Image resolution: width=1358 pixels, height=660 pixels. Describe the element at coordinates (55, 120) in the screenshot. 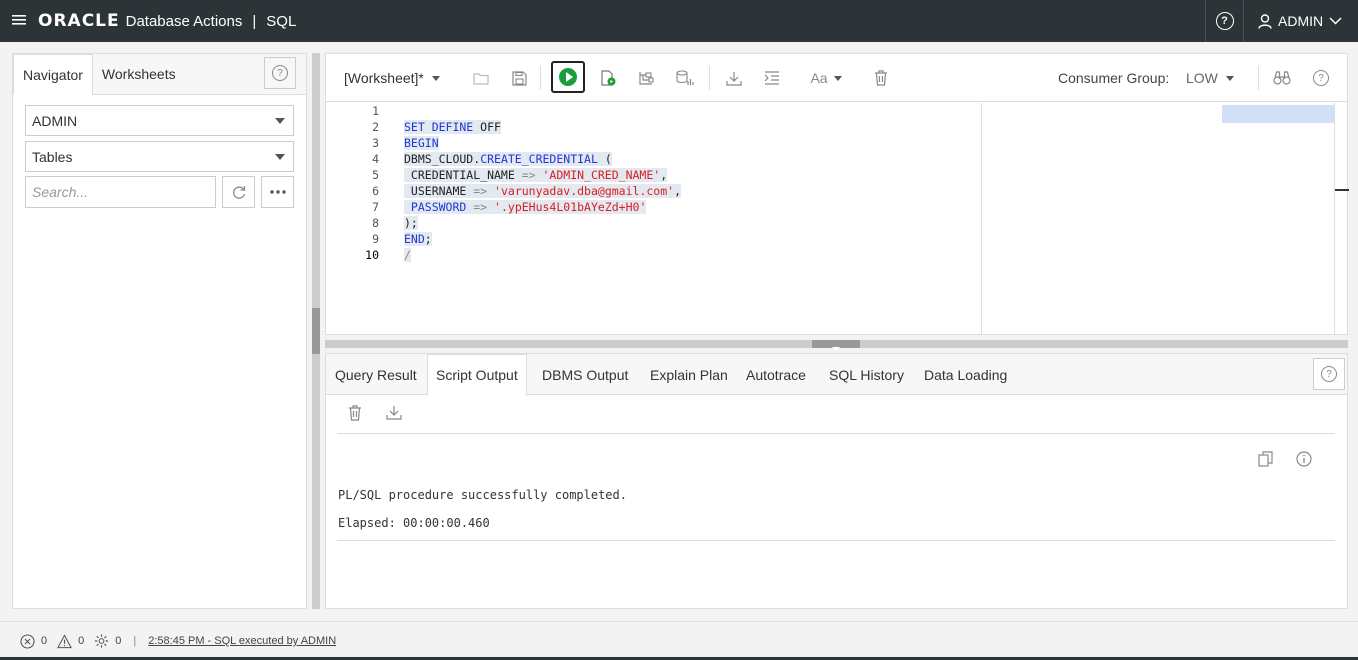

I see `schema-select-value: ADMIN` at that location.